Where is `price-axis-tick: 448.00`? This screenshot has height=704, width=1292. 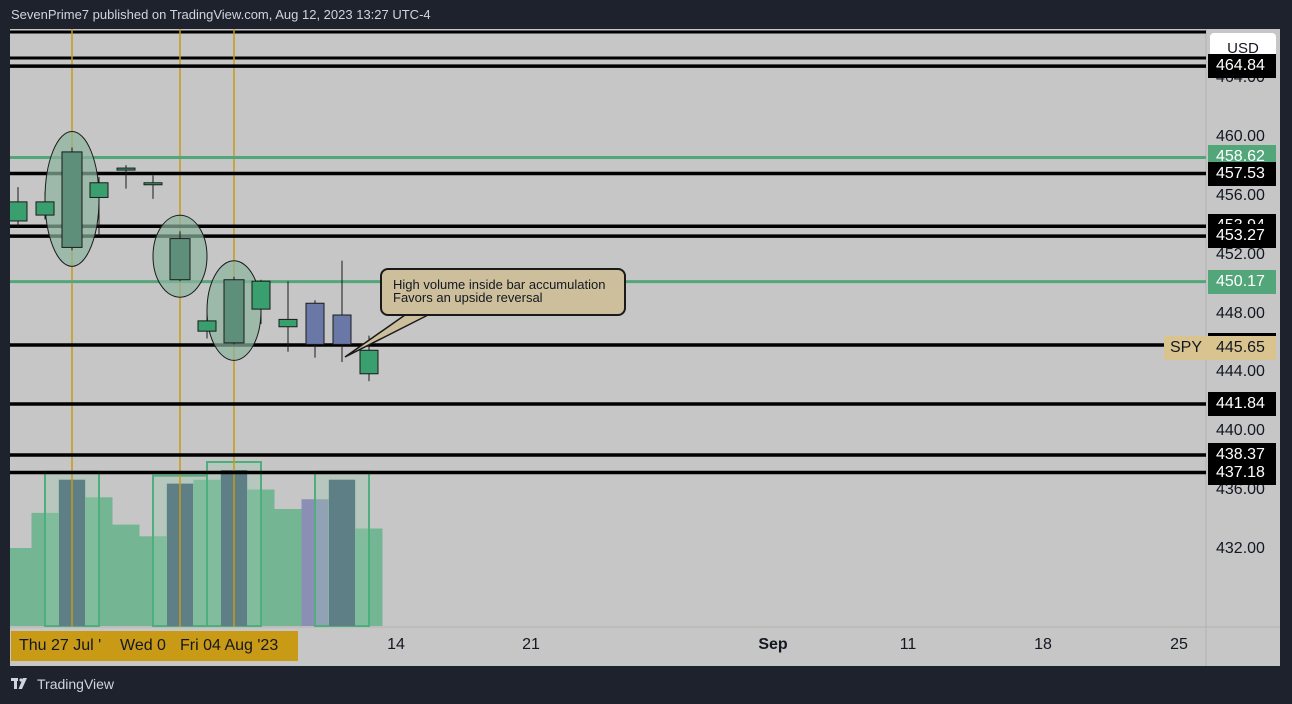 price-axis-tick: 448.00 is located at coordinates (1240, 313).